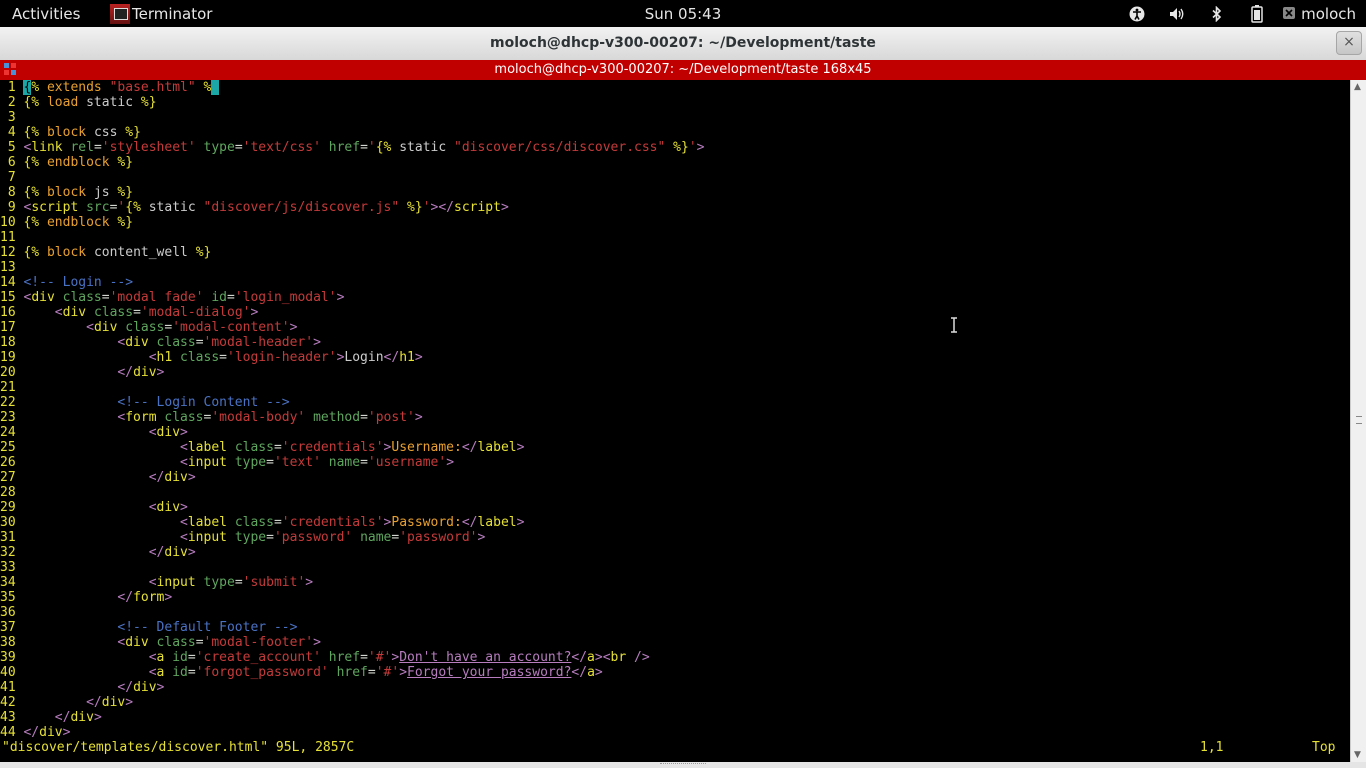 The image size is (1366, 768). What do you see at coordinates (1328, 13) in the screenshot?
I see `user-name: moloch` at bounding box center [1328, 13].